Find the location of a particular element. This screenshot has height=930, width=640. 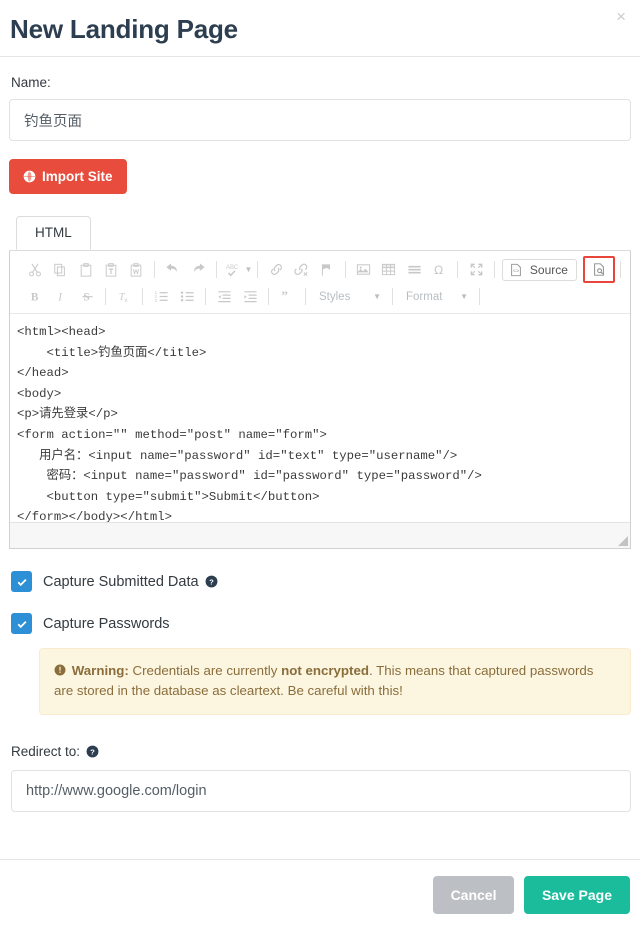

format-combo: Format ▼ is located at coordinates (436, 297).